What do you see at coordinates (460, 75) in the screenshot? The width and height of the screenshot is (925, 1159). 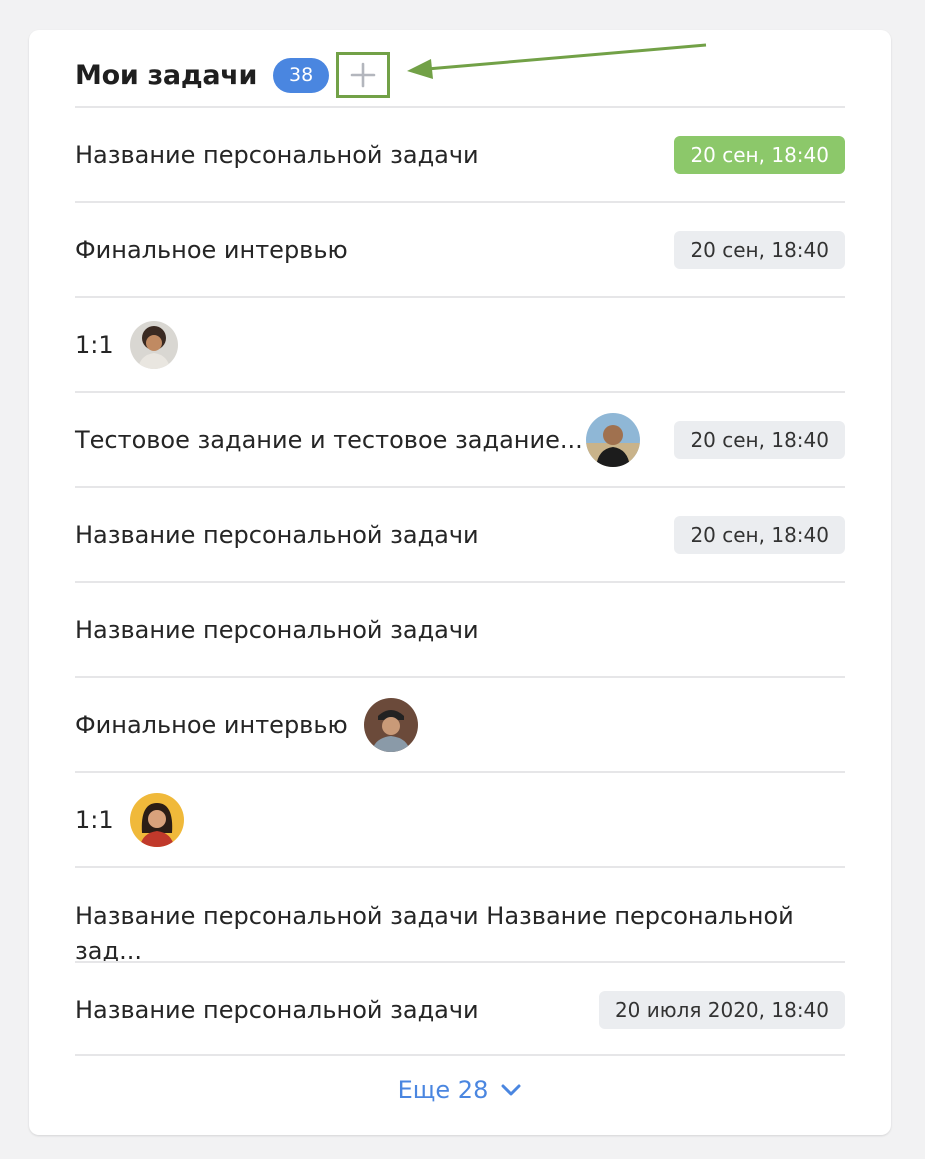 I see `card-header: Мои задачи 38` at bounding box center [460, 75].